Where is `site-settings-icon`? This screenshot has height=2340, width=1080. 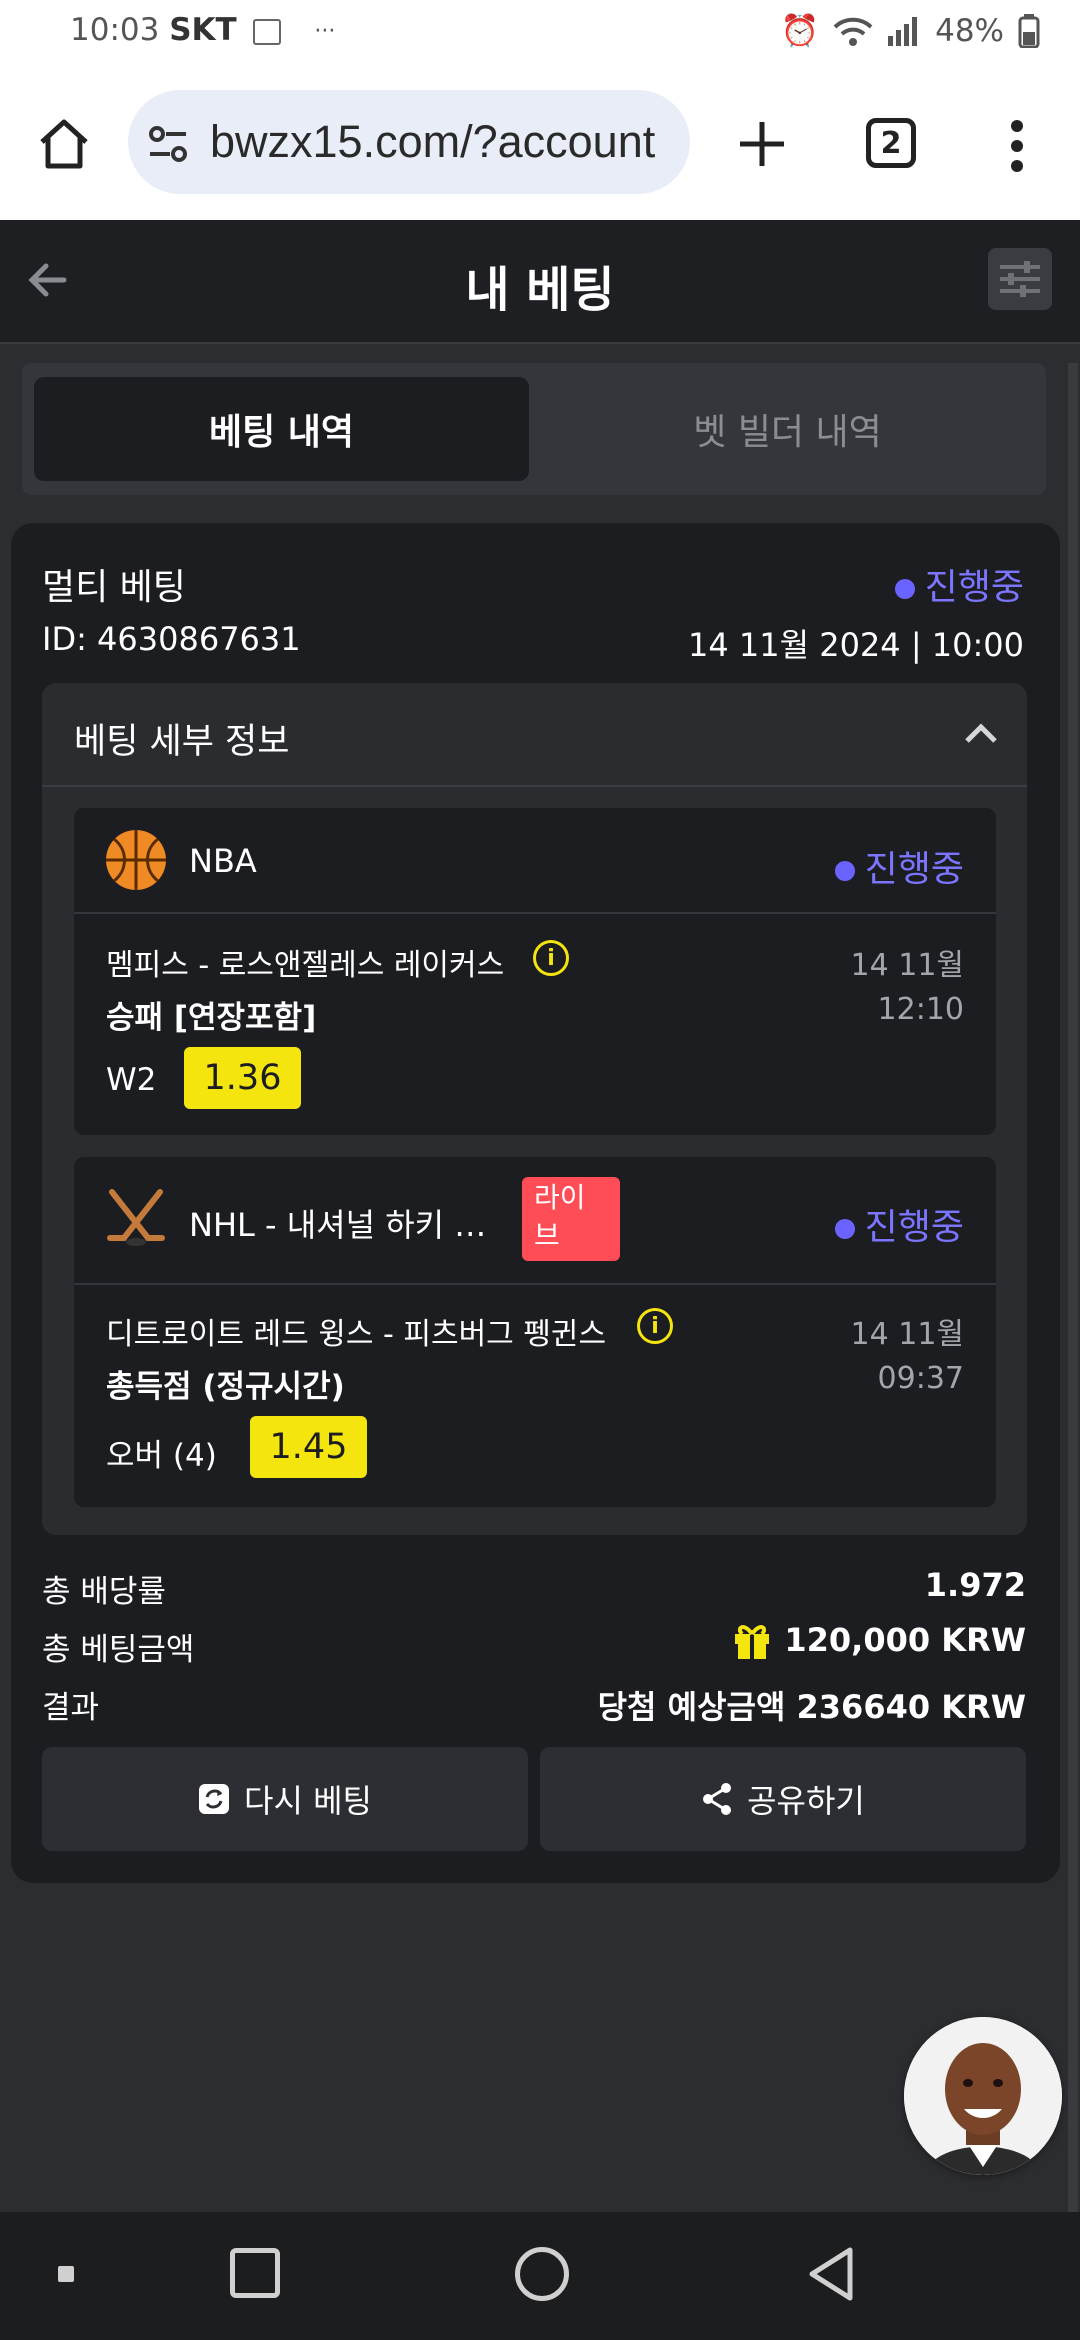
site-settings-icon is located at coordinates (168, 144).